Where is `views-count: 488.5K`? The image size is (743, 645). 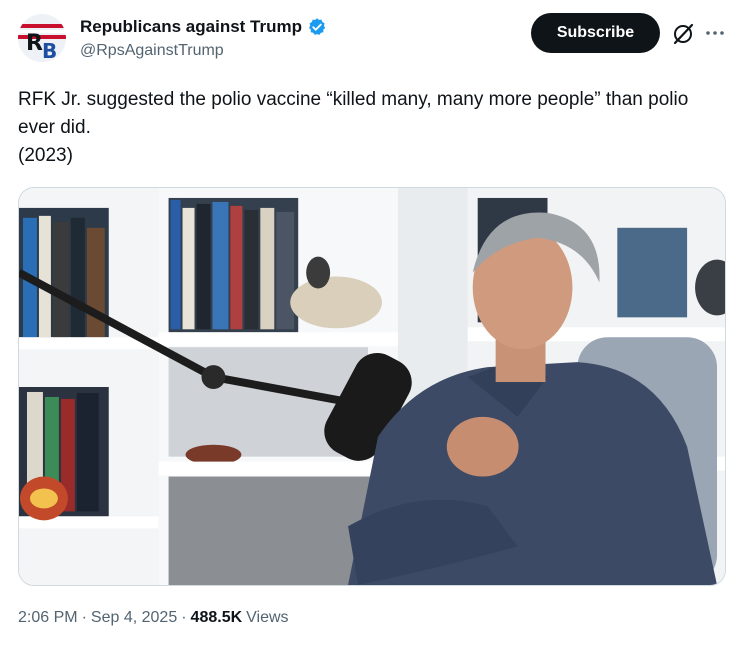 views-count: 488.5K is located at coordinates (216, 617).